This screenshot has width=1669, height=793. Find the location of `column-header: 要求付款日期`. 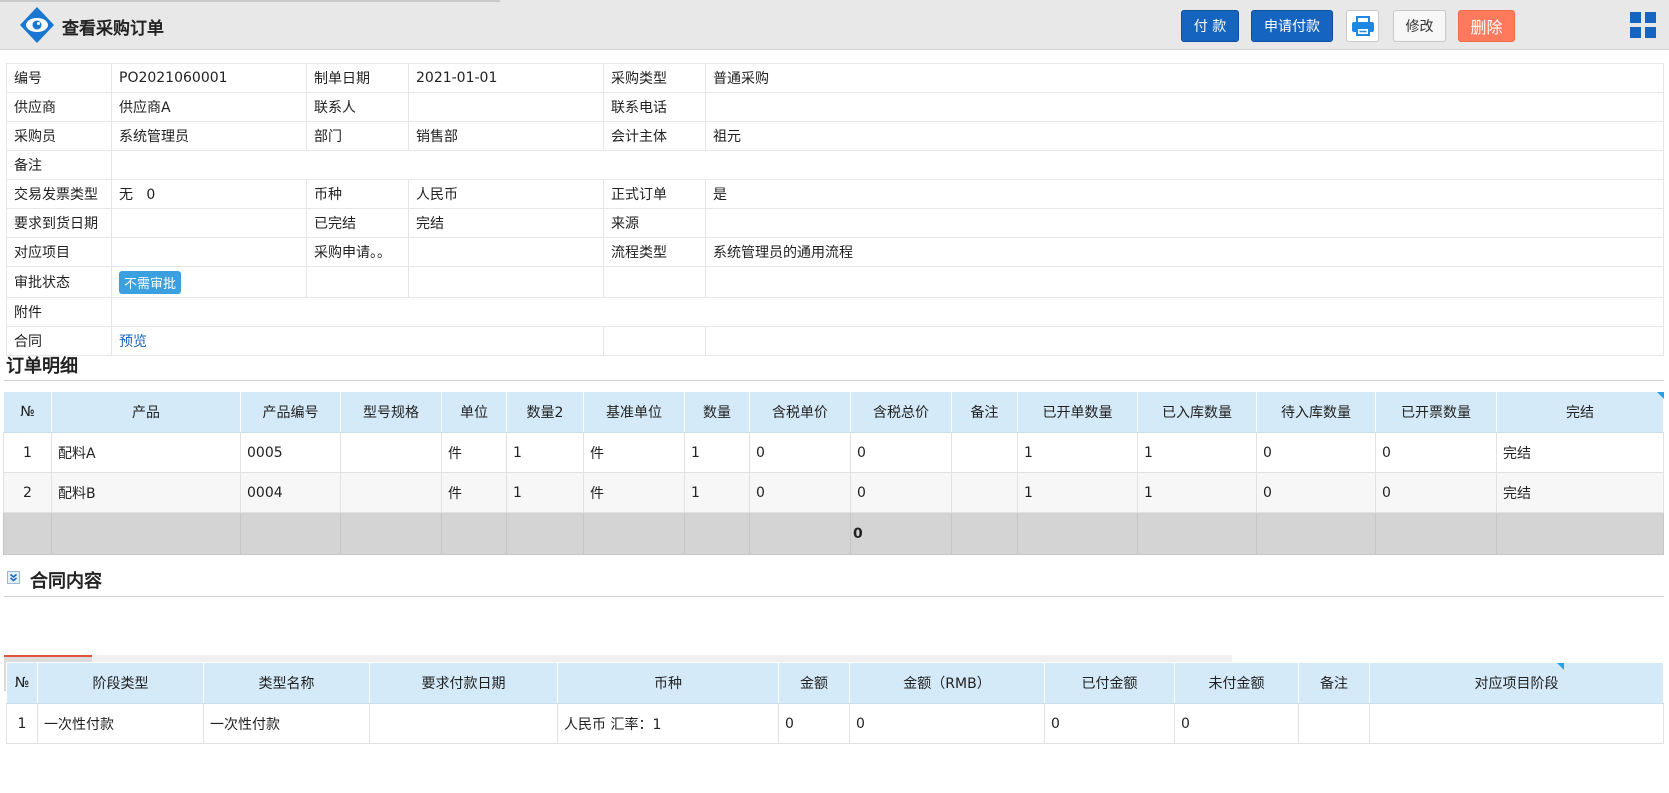

column-header: 要求付款日期 is located at coordinates (463, 683).